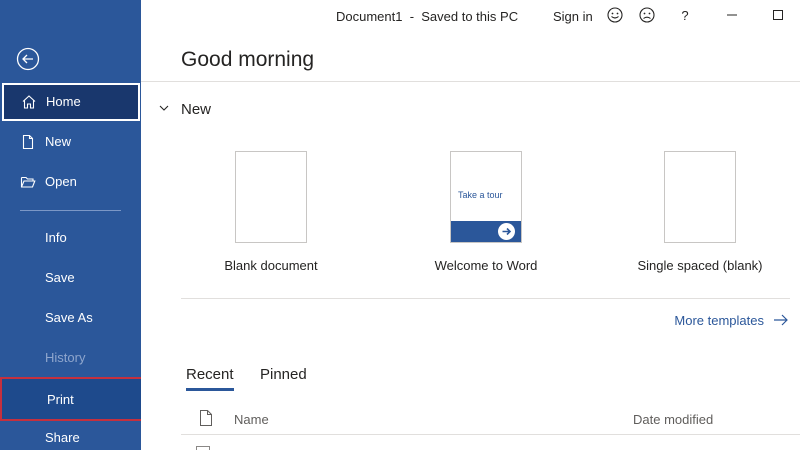  What do you see at coordinates (248, 59) in the screenshot?
I see `greeting-title: Good morning` at bounding box center [248, 59].